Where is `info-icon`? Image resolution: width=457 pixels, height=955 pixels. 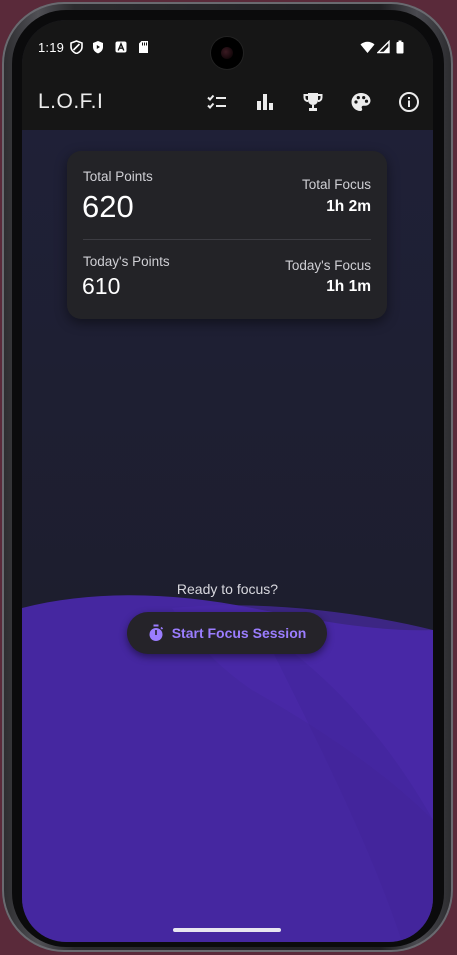
info-icon is located at coordinates (409, 102).